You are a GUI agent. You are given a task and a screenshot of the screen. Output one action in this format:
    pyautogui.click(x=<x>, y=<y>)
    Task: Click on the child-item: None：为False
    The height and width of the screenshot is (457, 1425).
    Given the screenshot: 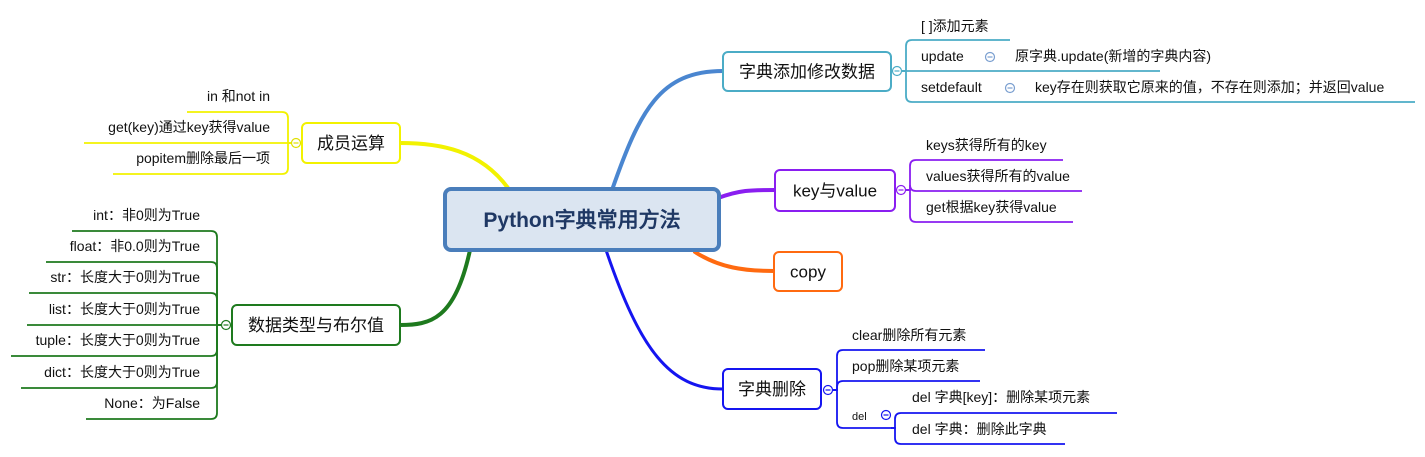 What is the action you would take?
    pyautogui.click(x=152, y=403)
    